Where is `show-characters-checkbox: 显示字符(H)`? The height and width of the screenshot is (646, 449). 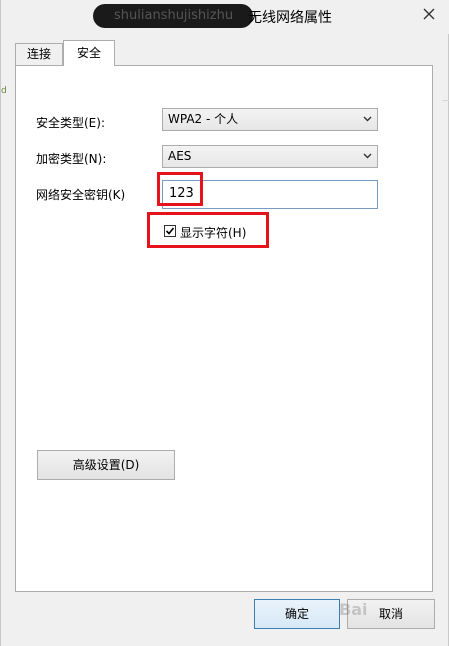
show-characters-checkbox: 显示字符(H) is located at coordinates (219, 232).